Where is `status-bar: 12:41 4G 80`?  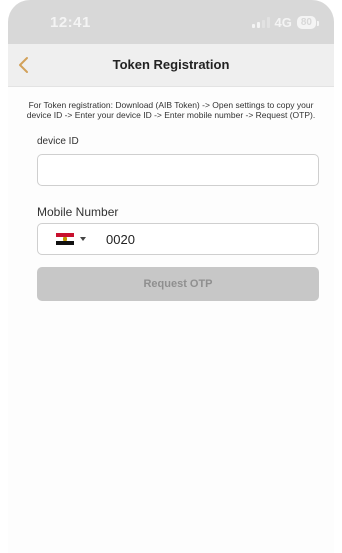 status-bar: 12:41 4G 80 is located at coordinates (171, 22).